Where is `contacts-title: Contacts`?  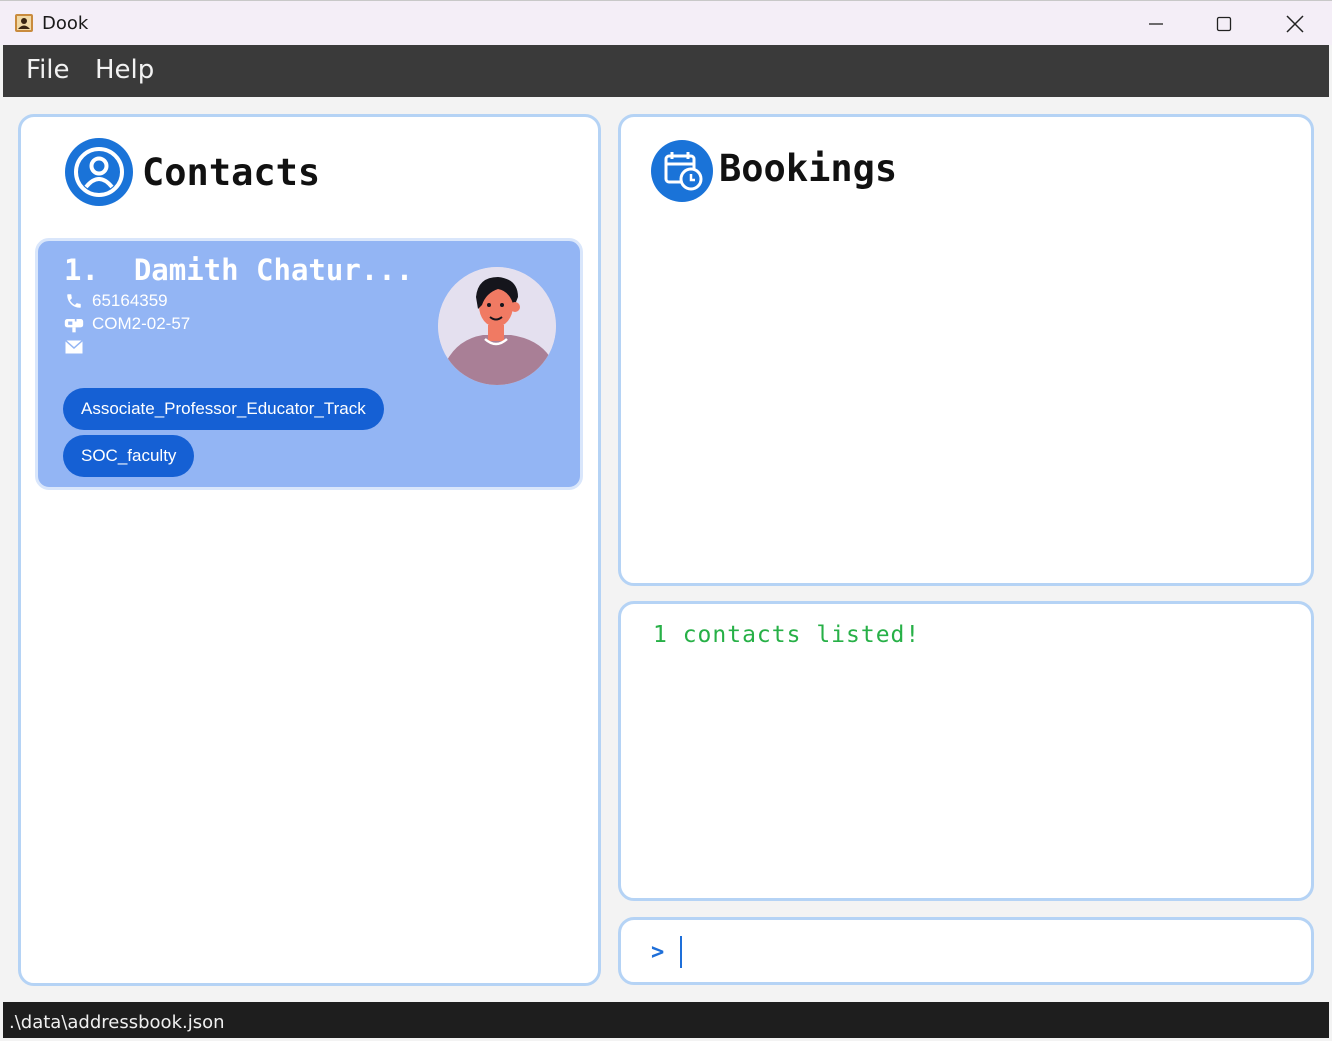
contacts-title: Contacts is located at coordinates (231, 172).